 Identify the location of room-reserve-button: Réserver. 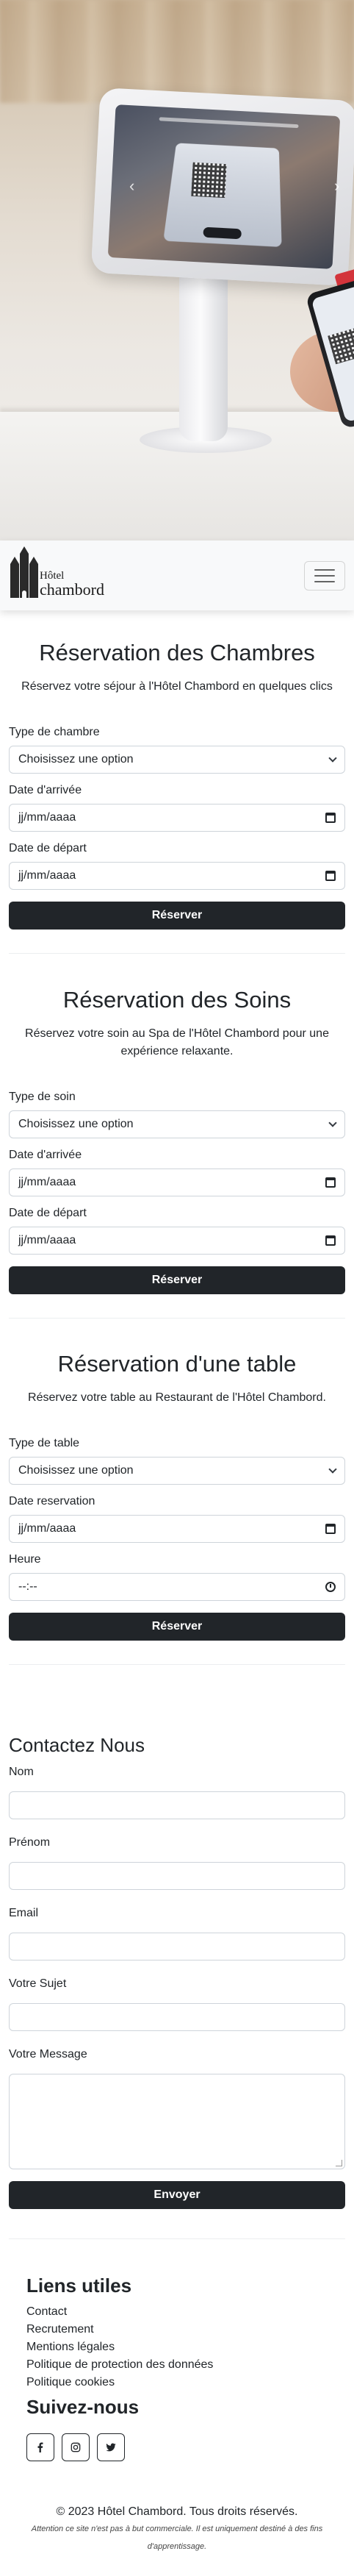
(177, 916).